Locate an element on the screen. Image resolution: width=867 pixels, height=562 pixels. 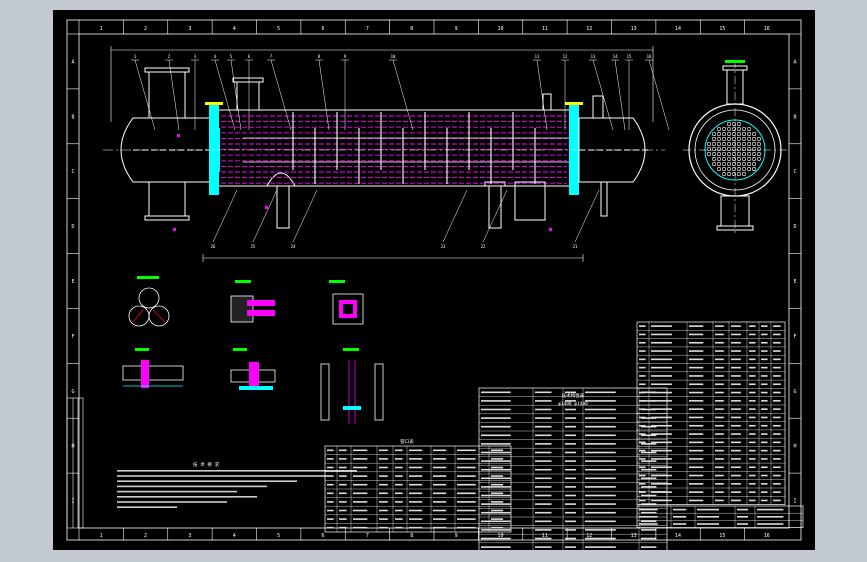
frame-top-number: 7 is located at coordinates (367, 29).